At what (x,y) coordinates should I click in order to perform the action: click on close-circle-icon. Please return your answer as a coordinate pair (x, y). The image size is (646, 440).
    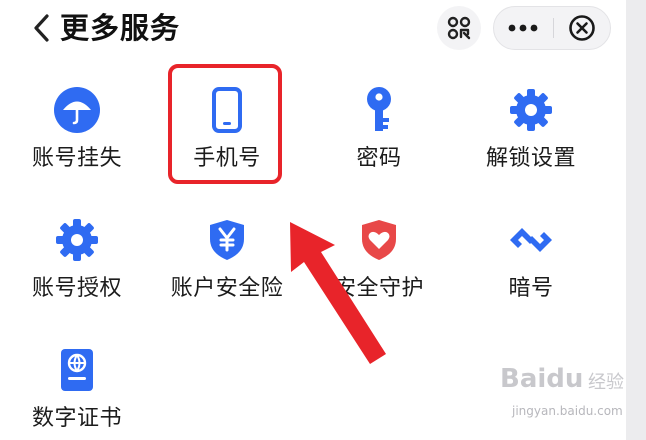
    Looking at the image, I should click on (582, 28).